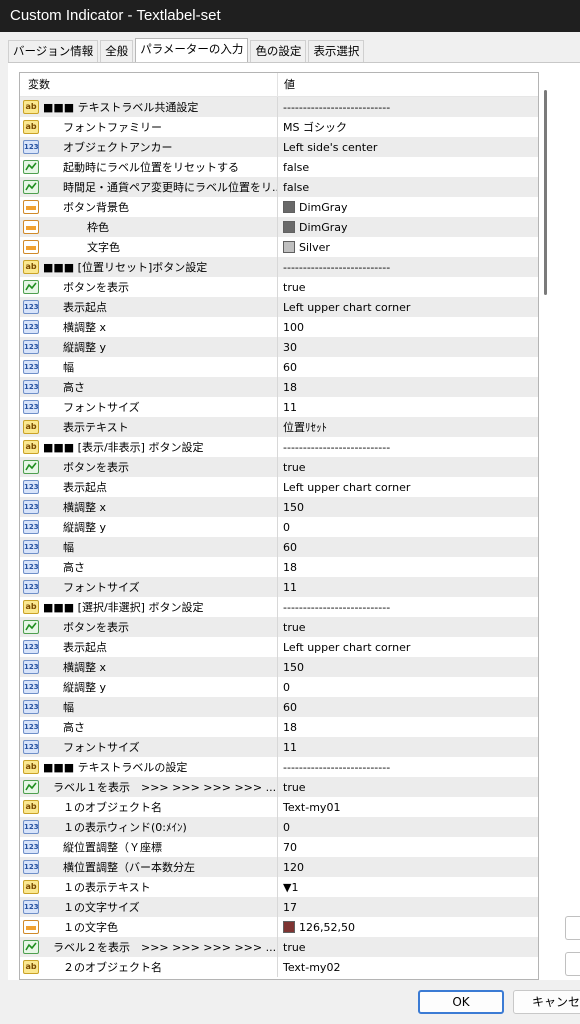 The image size is (580, 1024). Describe the element at coordinates (408, 887) in the screenshot. I see `parameter-value-cell: ▼1` at that location.